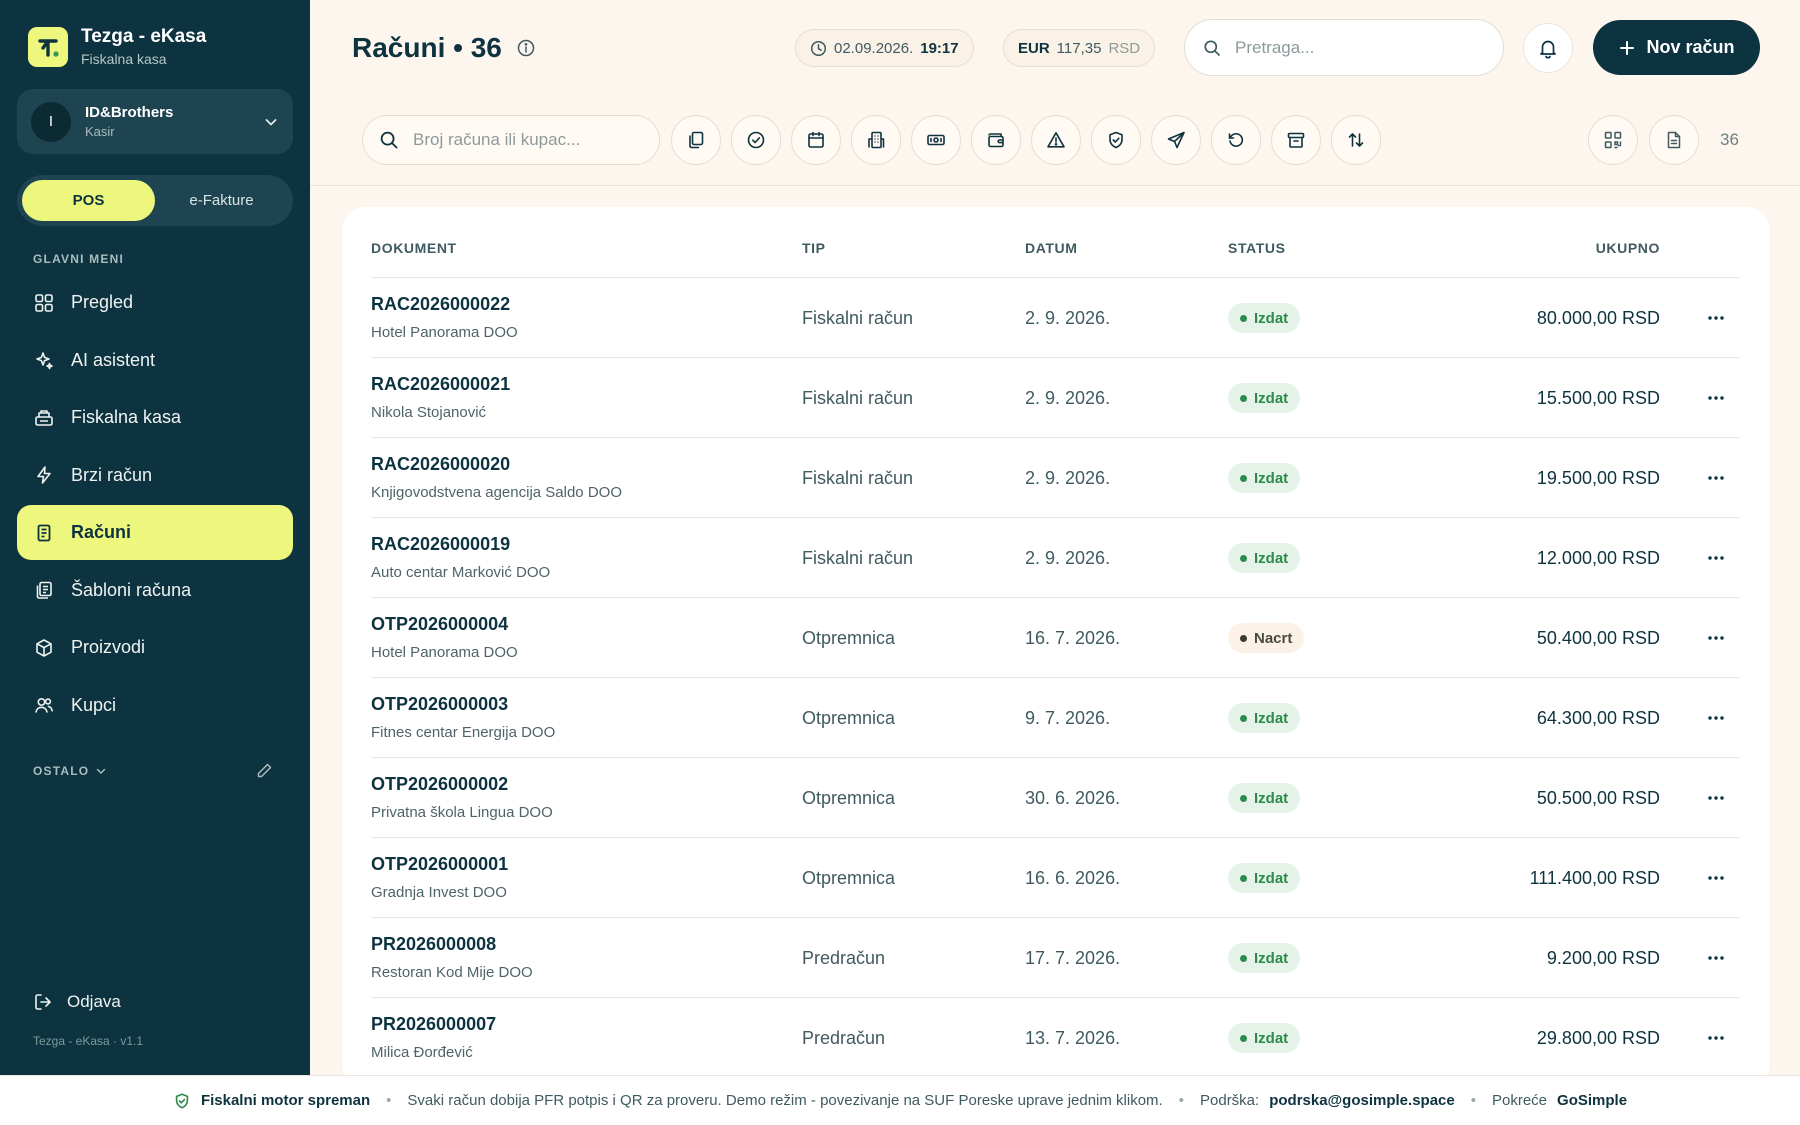  What do you see at coordinates (264, 770) in the screenshot?
I see `edit-pencil-icon` at bounding box center [264, 770].